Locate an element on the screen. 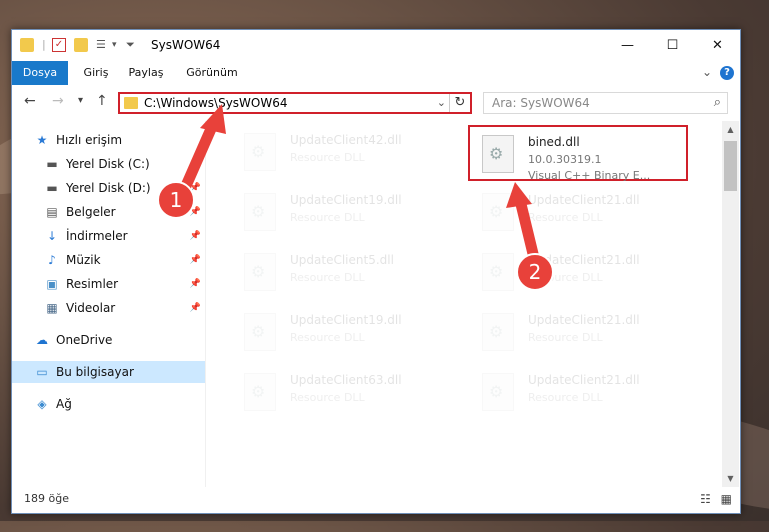  music-icon: ♪ is located at coordinates (52, 260).